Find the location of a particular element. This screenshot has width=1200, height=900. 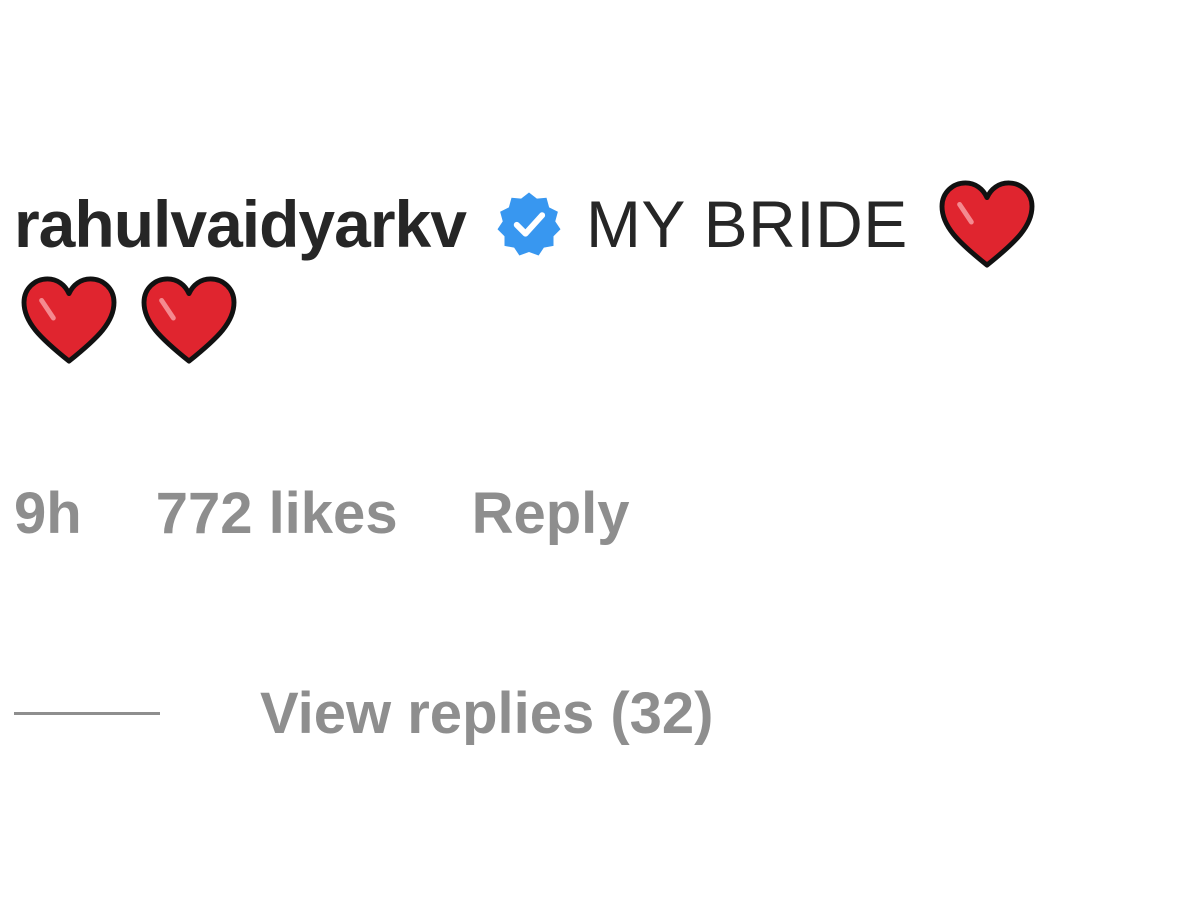

replies-divider is located at coordinates (87, 713).